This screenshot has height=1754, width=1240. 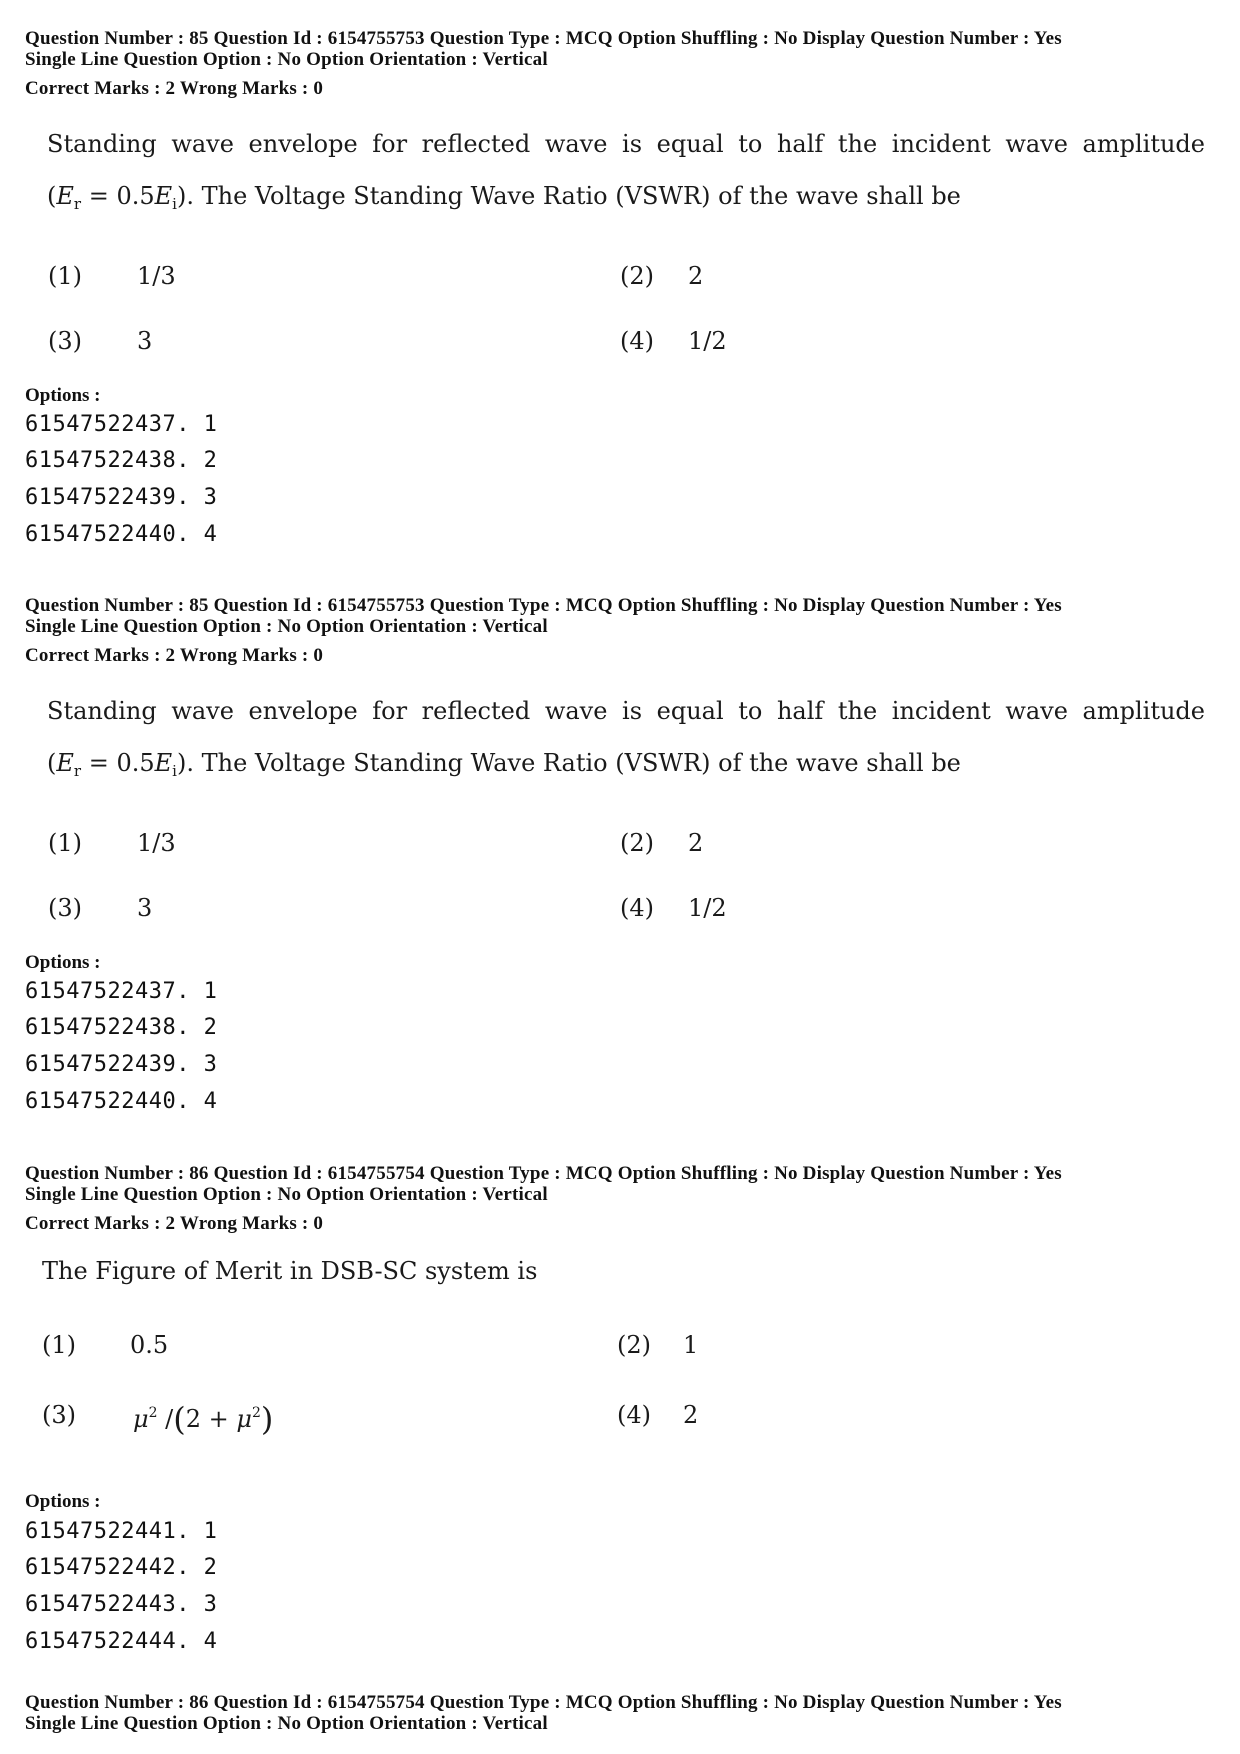 What do you see at coordinates (121, 1567) in the screenshot?
I see `option-id: 61547522442. 2` at bounding box center [121, 1567].